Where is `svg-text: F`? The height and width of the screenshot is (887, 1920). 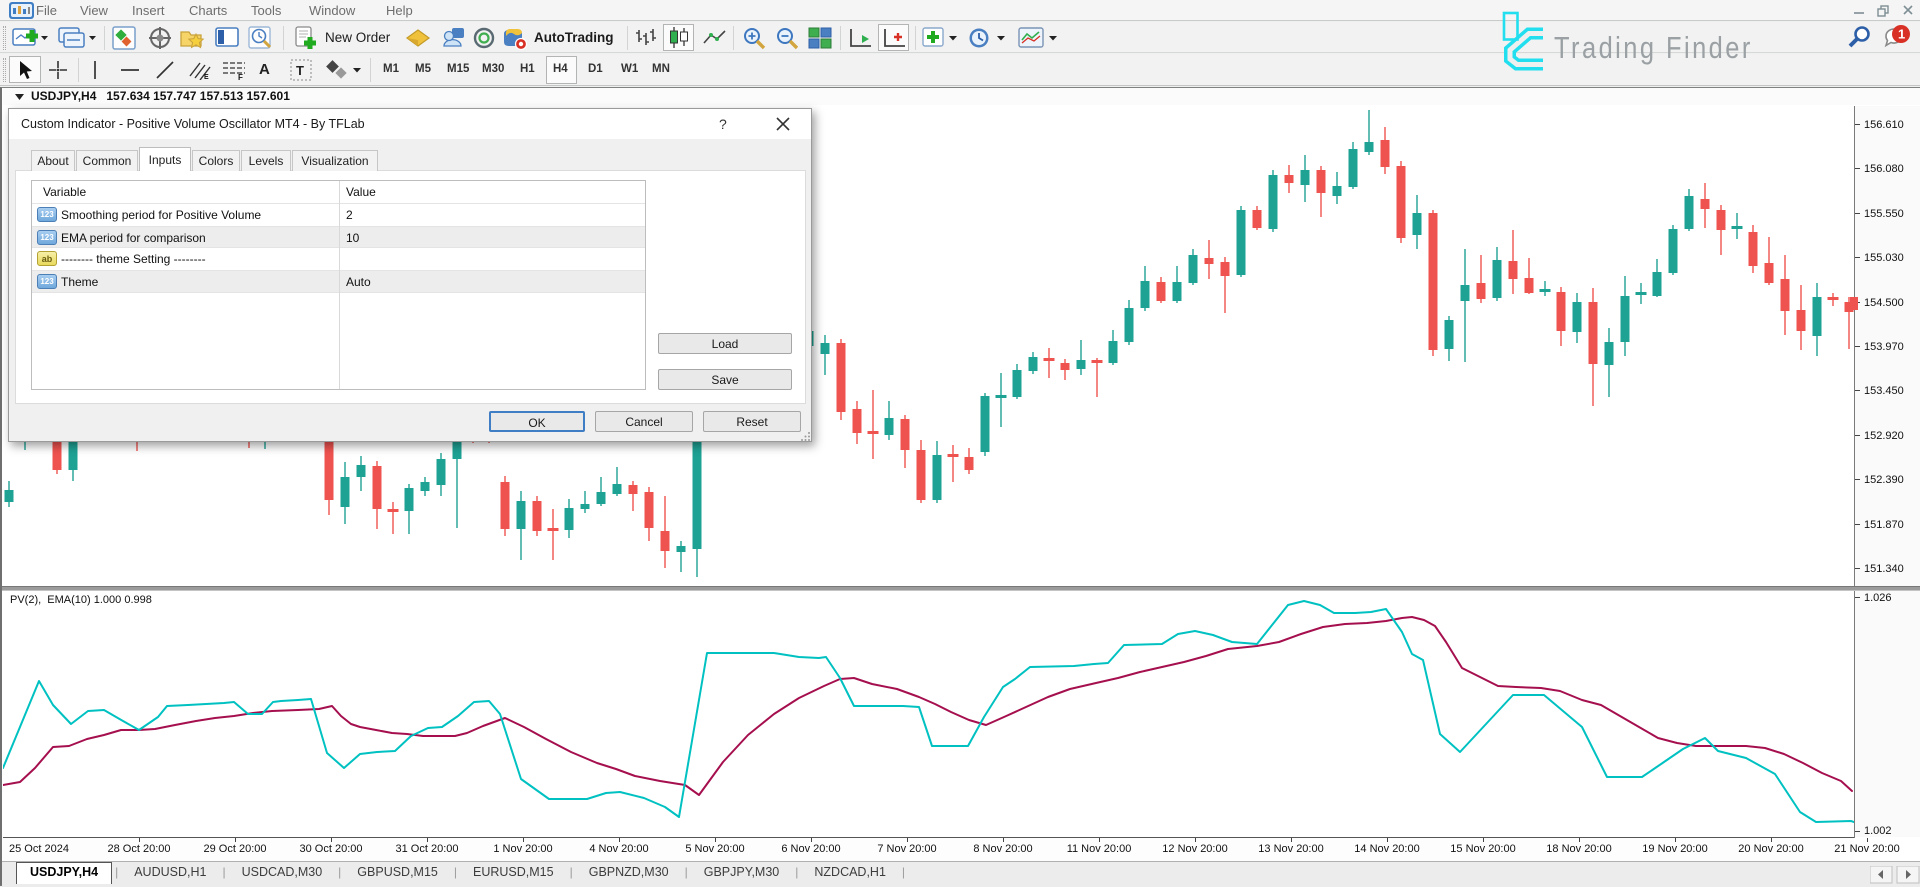 svg-text: F is located at coordinates (240, 76).